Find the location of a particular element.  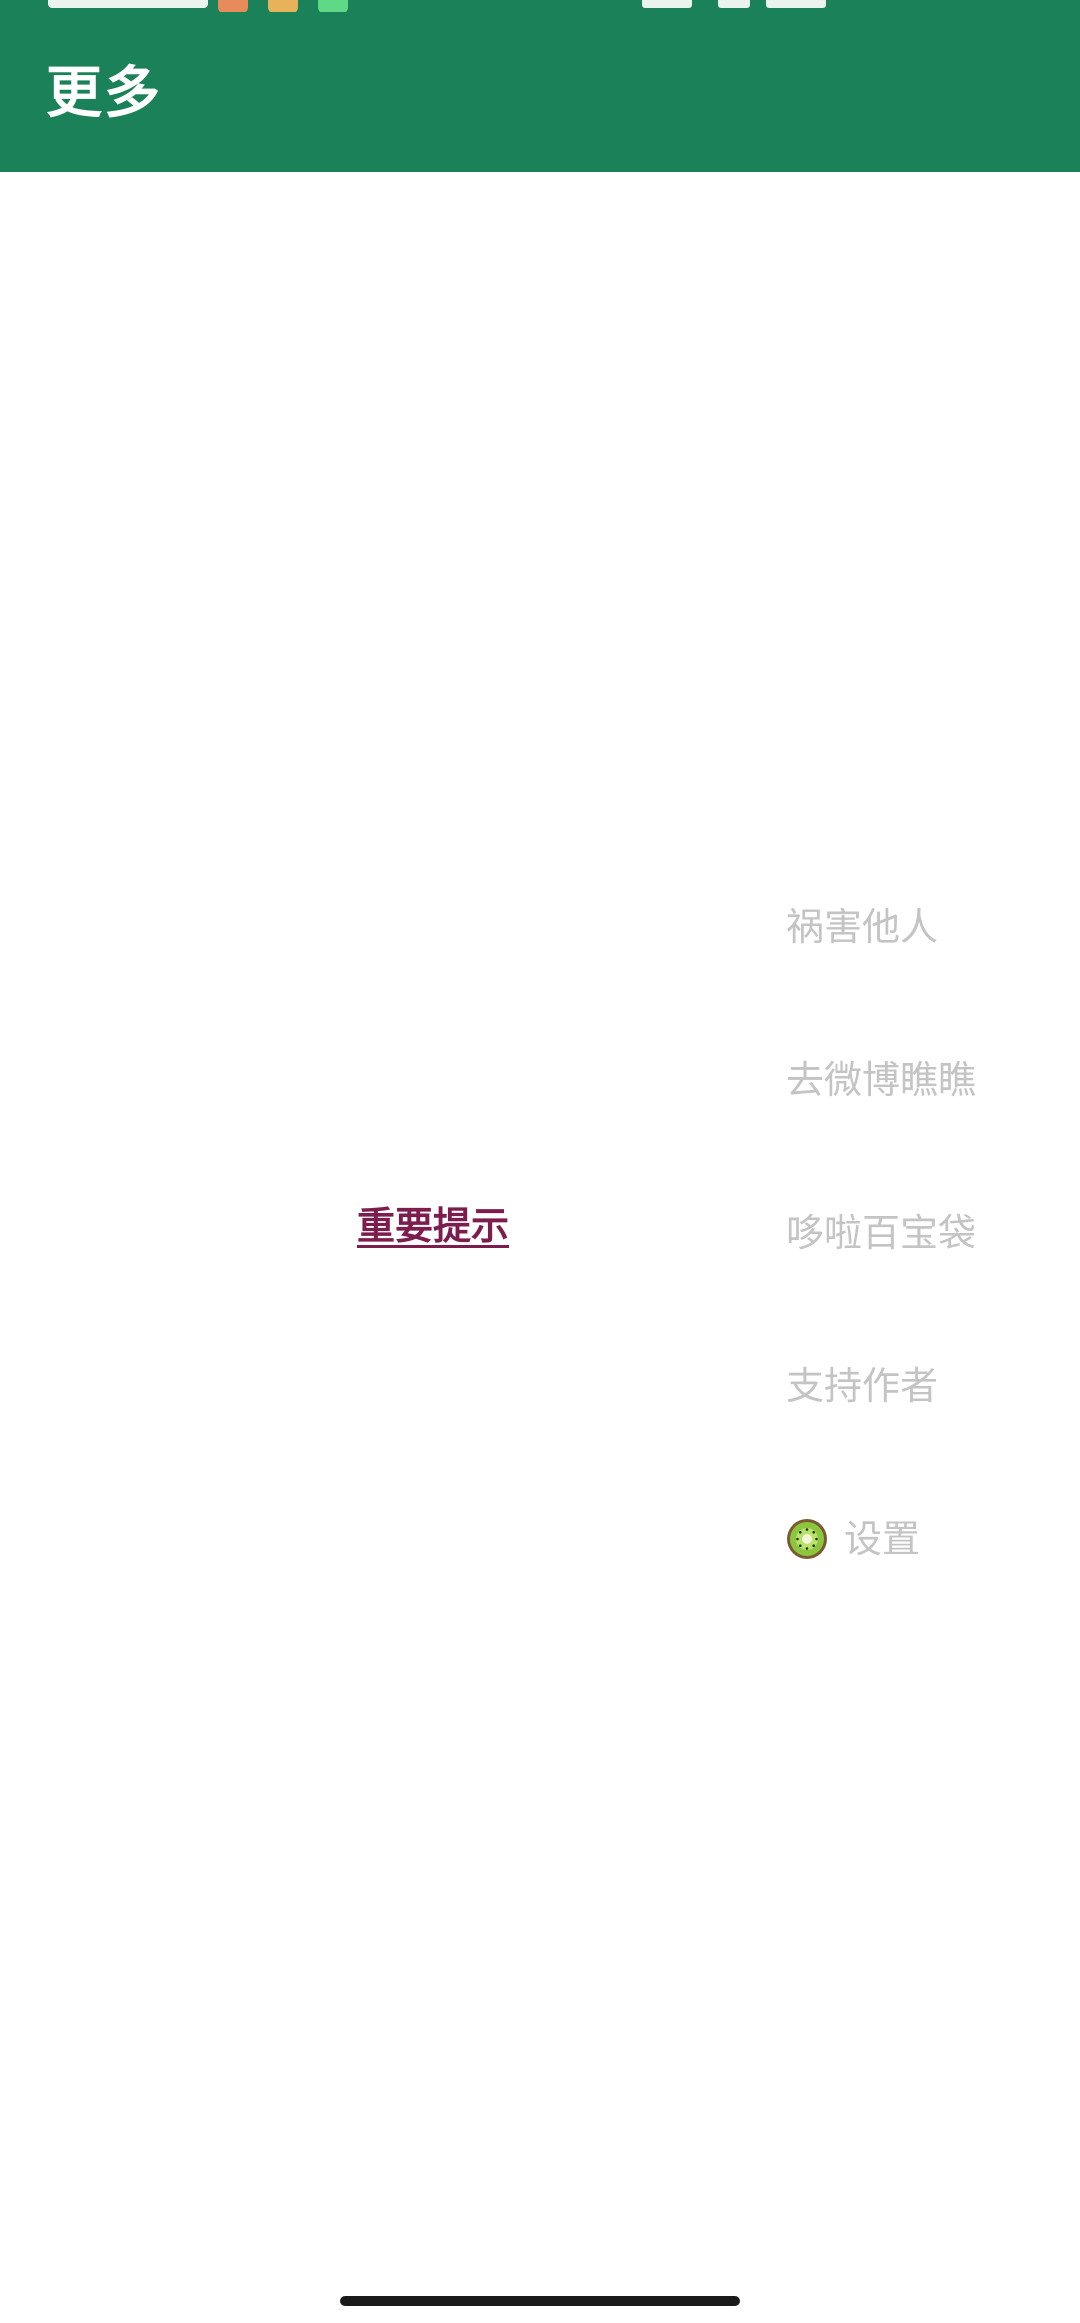

menu-item-settings: 设置 is located at coordinates (853, 1539).